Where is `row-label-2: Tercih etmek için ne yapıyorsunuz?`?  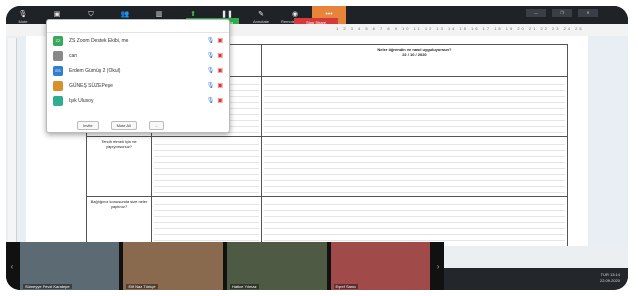
row-label-2: Tercih etmek için ne yapıyorsunuz? is located at coordinates (119, 166).